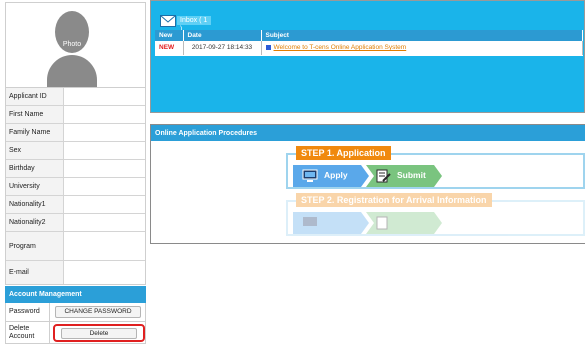 The width and height of the screenshot is (585, 344). I want to click on info-row-email: E-mail, so click(75, 272).